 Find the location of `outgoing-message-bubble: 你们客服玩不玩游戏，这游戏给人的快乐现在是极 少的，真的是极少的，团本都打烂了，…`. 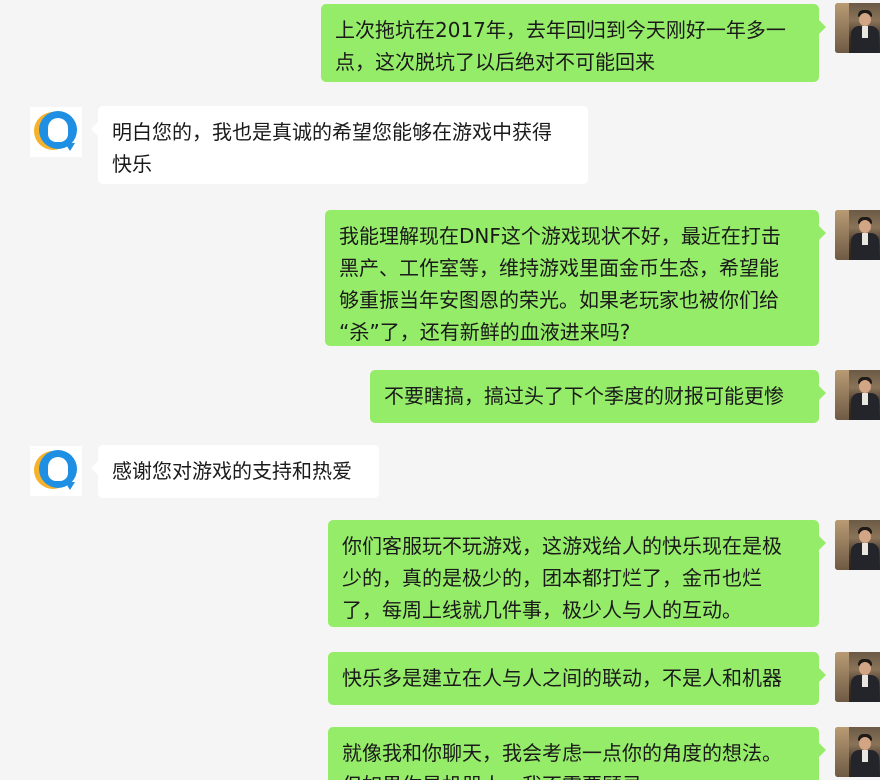

outgoing-message-bubble: 你们客服玩不玩游戏，这游戏给人的快乐现在是极 少的，真的是极少的，团本都打烂了，… is located at coordinates (577, 573).